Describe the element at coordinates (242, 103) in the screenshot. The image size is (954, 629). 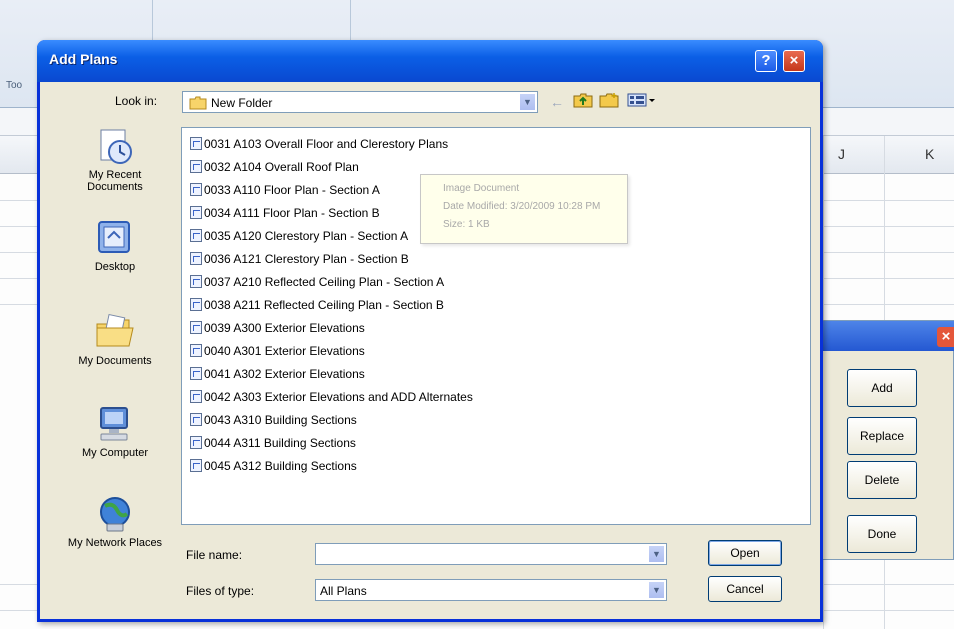
I see `look-in-value: New Folder` at that location.